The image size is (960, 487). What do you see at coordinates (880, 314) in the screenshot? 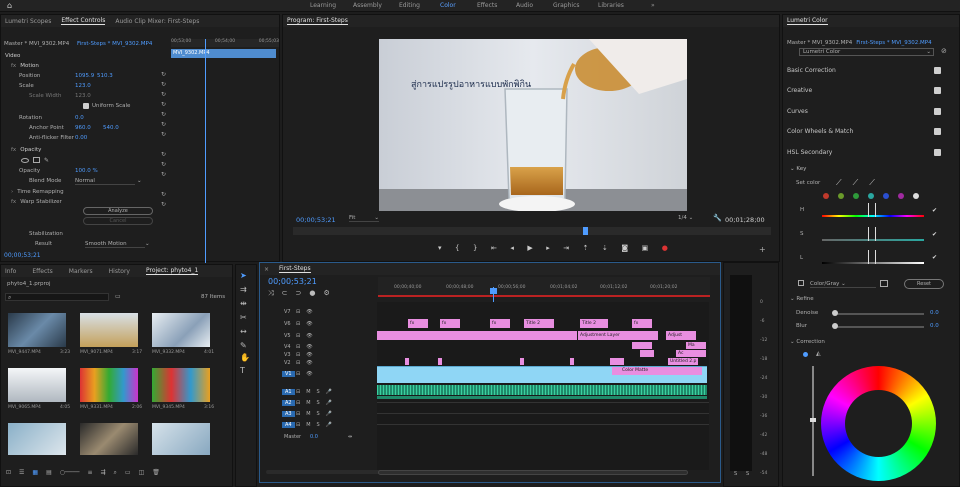
I see `denoise-slider` at bounding box center [880, 314].